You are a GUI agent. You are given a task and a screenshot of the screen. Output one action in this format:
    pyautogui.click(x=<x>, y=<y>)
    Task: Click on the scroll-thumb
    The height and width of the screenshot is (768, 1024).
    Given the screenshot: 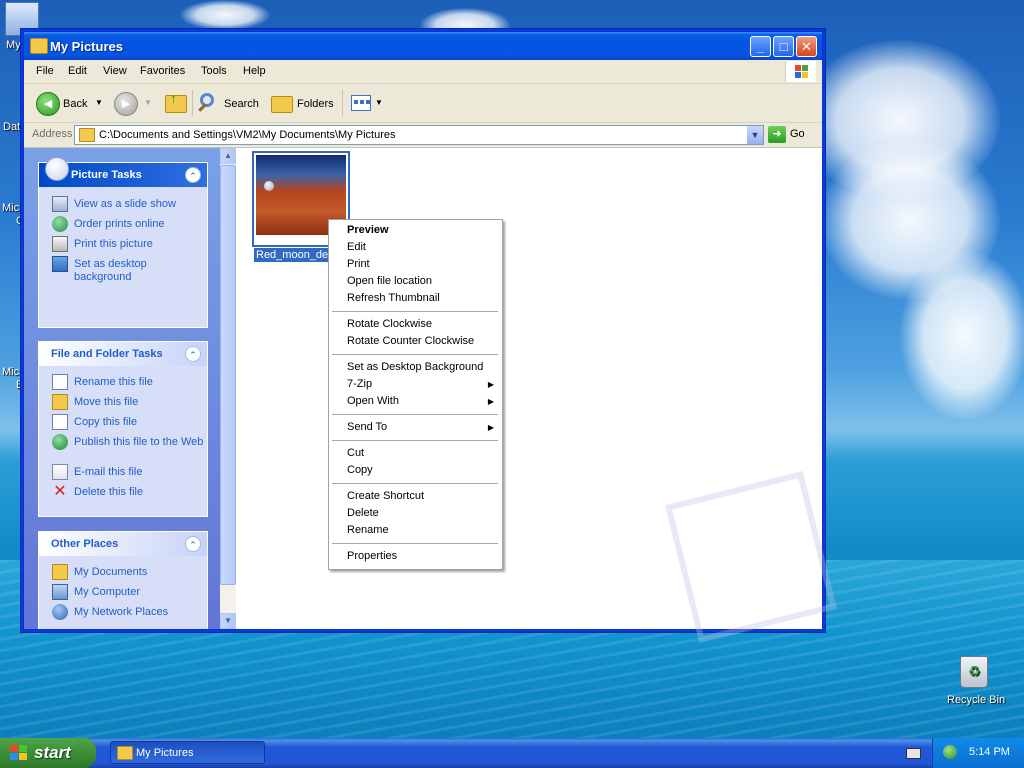 What is the action you would take?
    pyautogui.click(x=228, y=375)
    